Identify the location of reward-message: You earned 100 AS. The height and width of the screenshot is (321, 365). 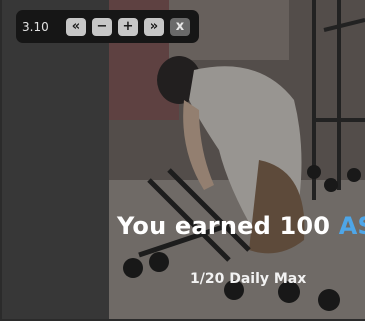
(241, 226).